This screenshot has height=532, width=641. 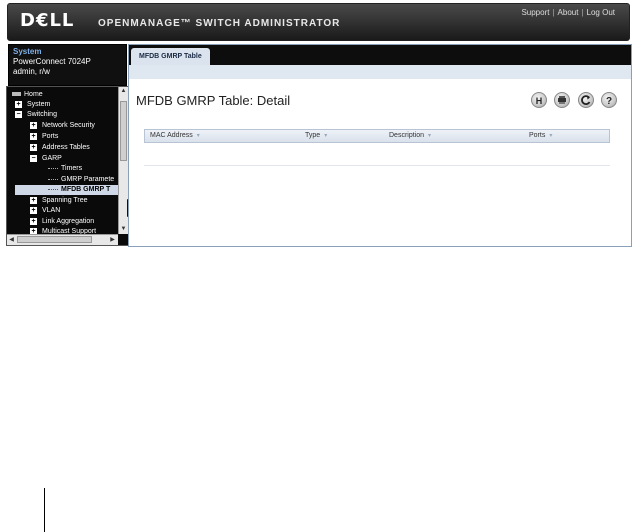 What do you see at coordinates (123, 229) in the screenshot?
I see `scroll-down-icon: ▼` at bounding box center [123, 229].